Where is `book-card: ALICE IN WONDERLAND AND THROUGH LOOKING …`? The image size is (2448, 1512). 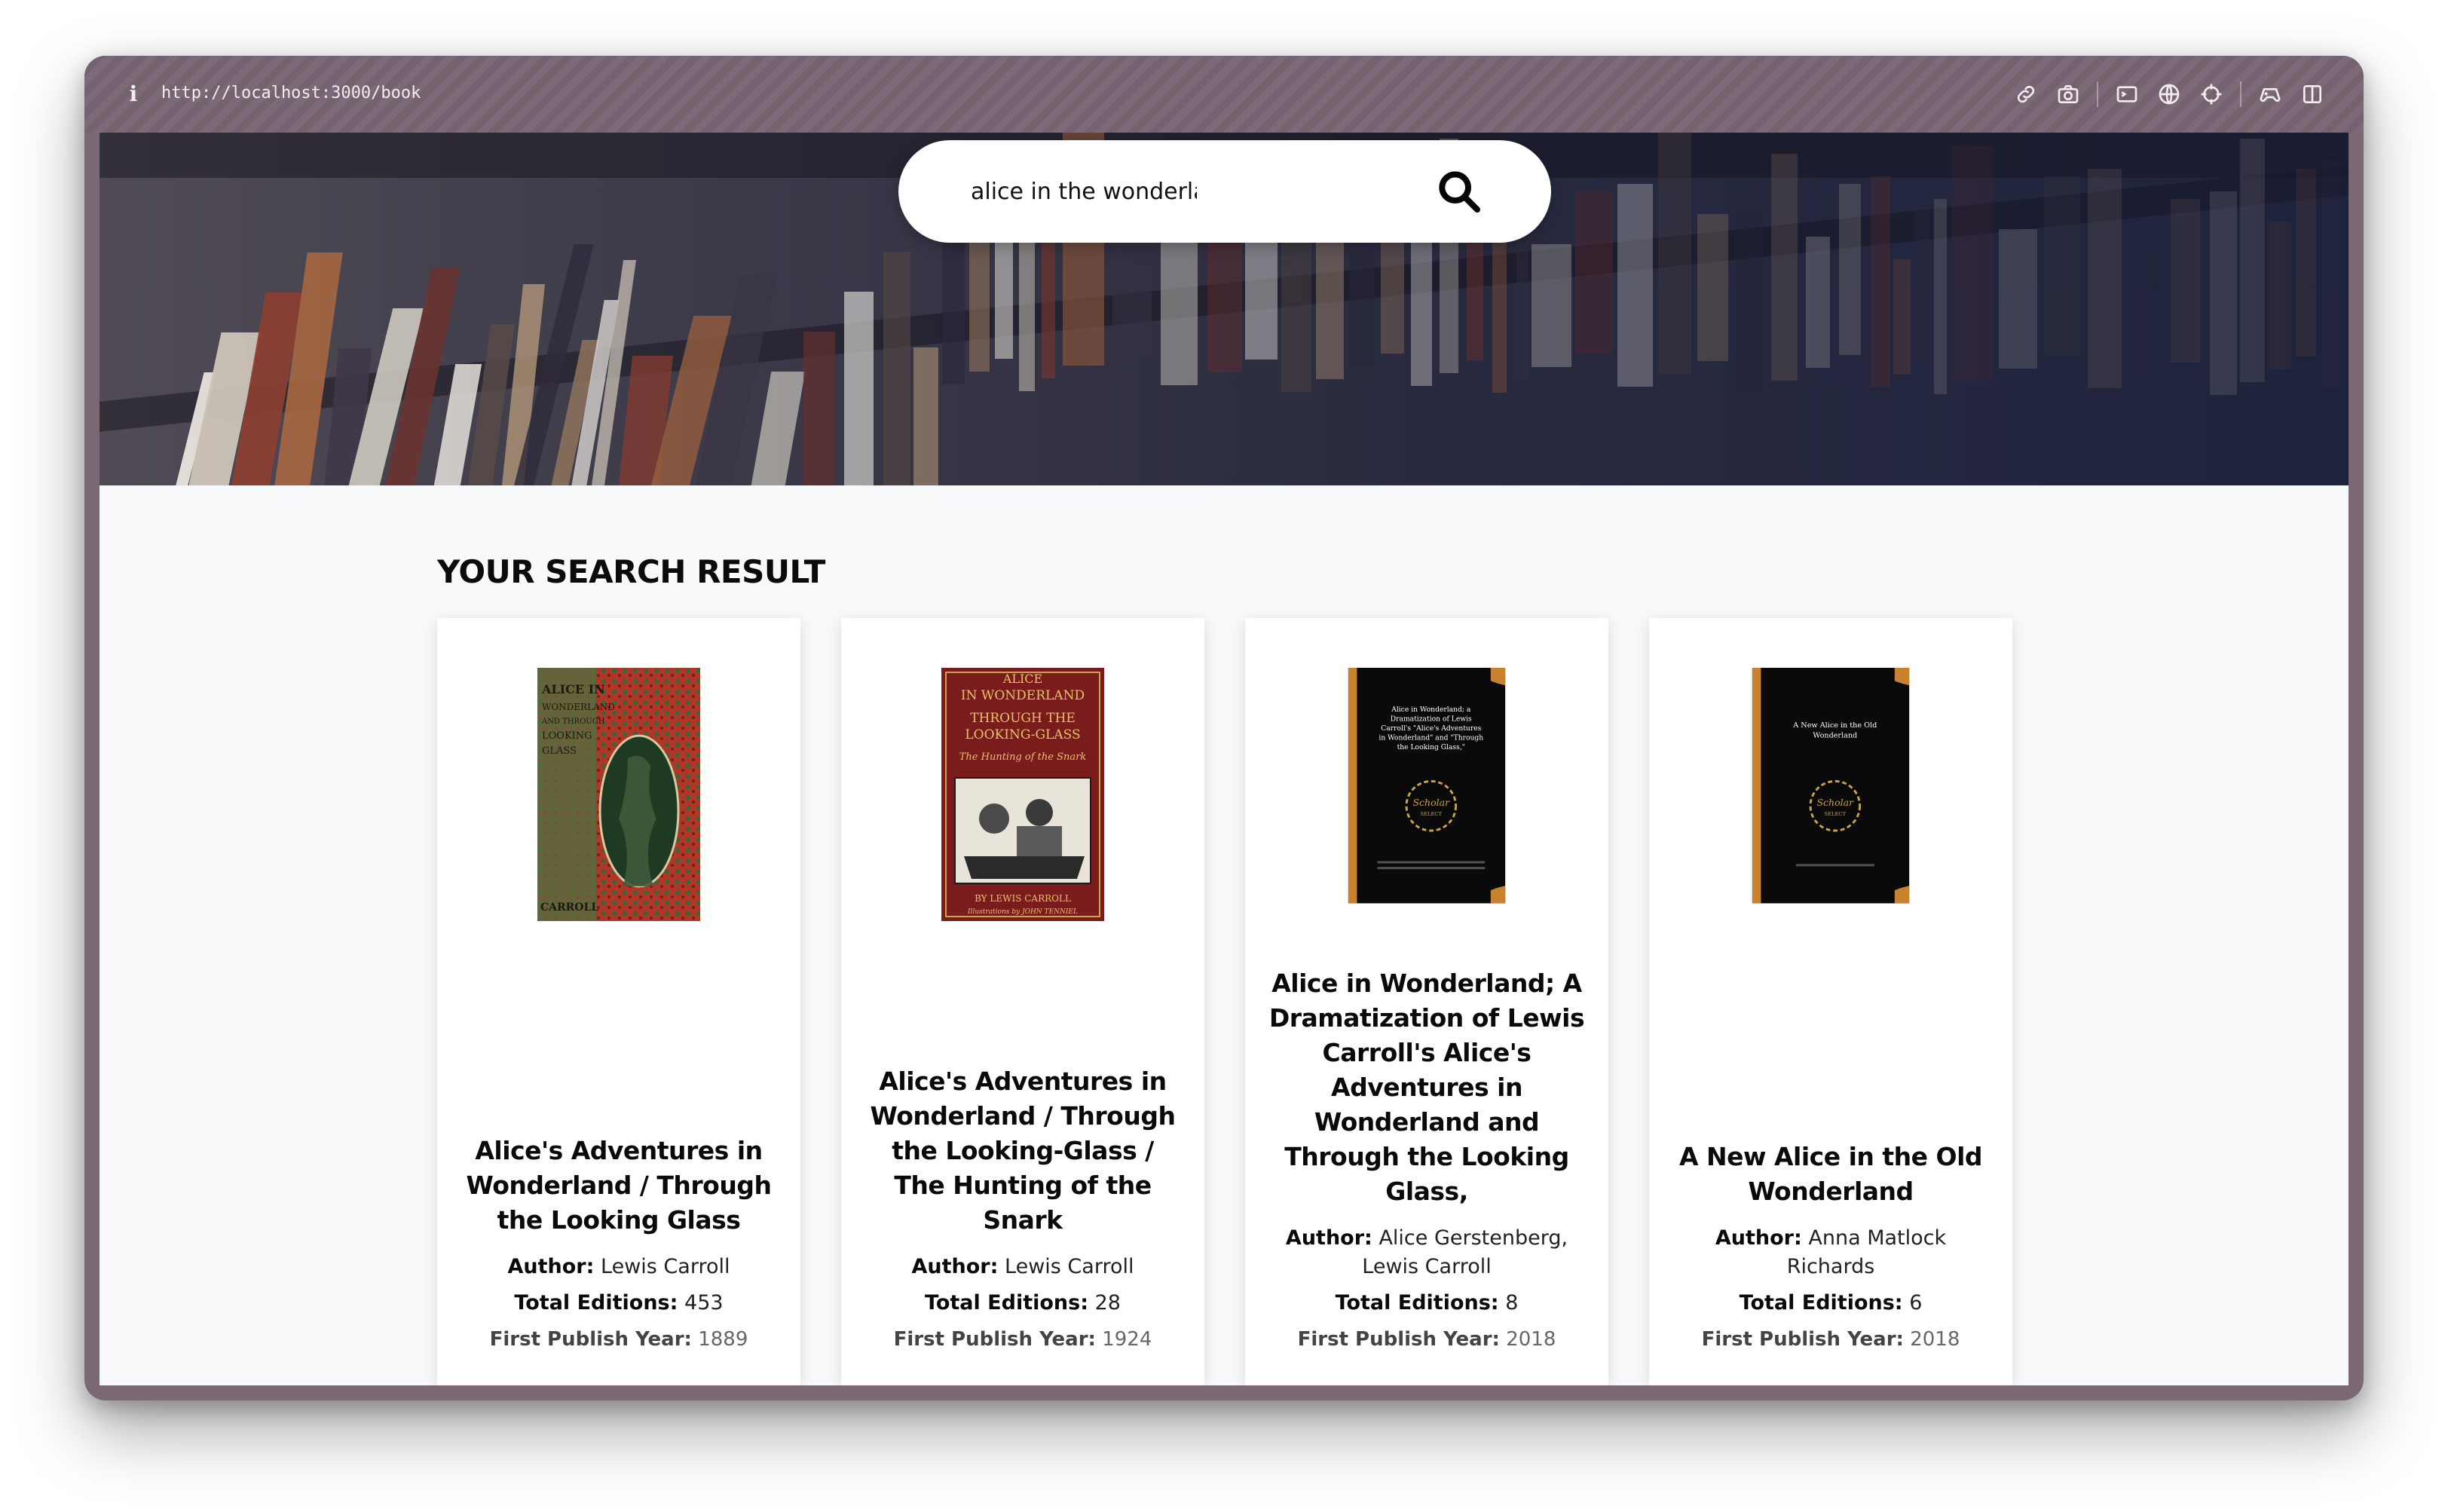
book-card: ALICE IN WONDERLAND AND THROUGH LOOKING … is located at coordinates (618, 1002).